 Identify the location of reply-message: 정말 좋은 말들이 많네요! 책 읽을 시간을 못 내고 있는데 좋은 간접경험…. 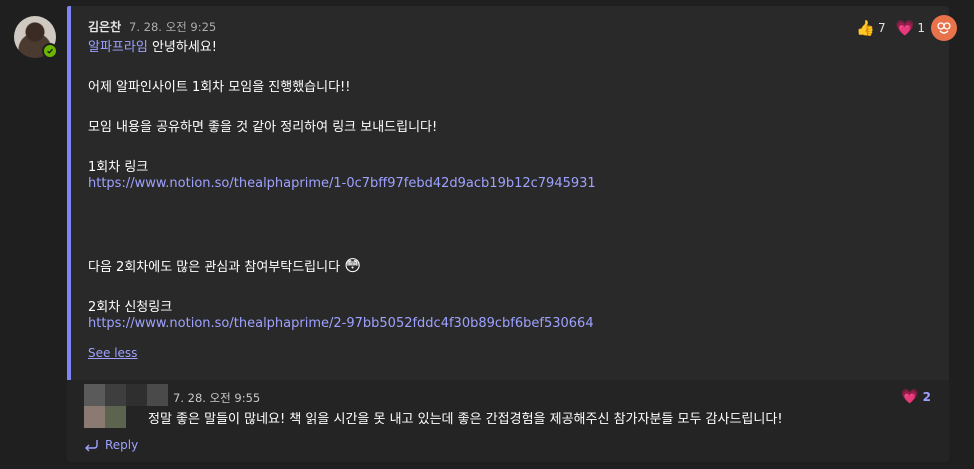
(465, 419).